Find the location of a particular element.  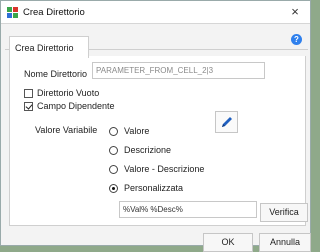

radio-valore-label: Valore is located at coordinates (137, 131).